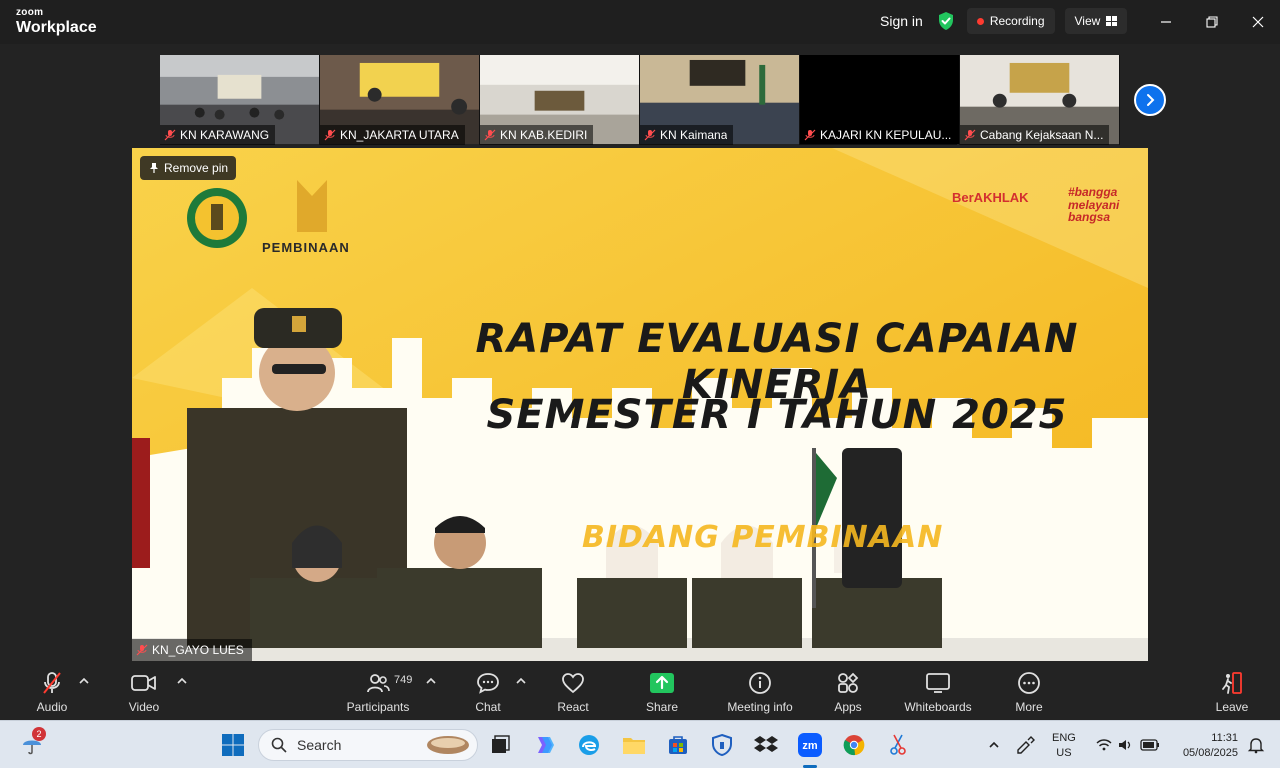 The image size is (1280, 768). I want to click on store-icon, so click(678, 745).